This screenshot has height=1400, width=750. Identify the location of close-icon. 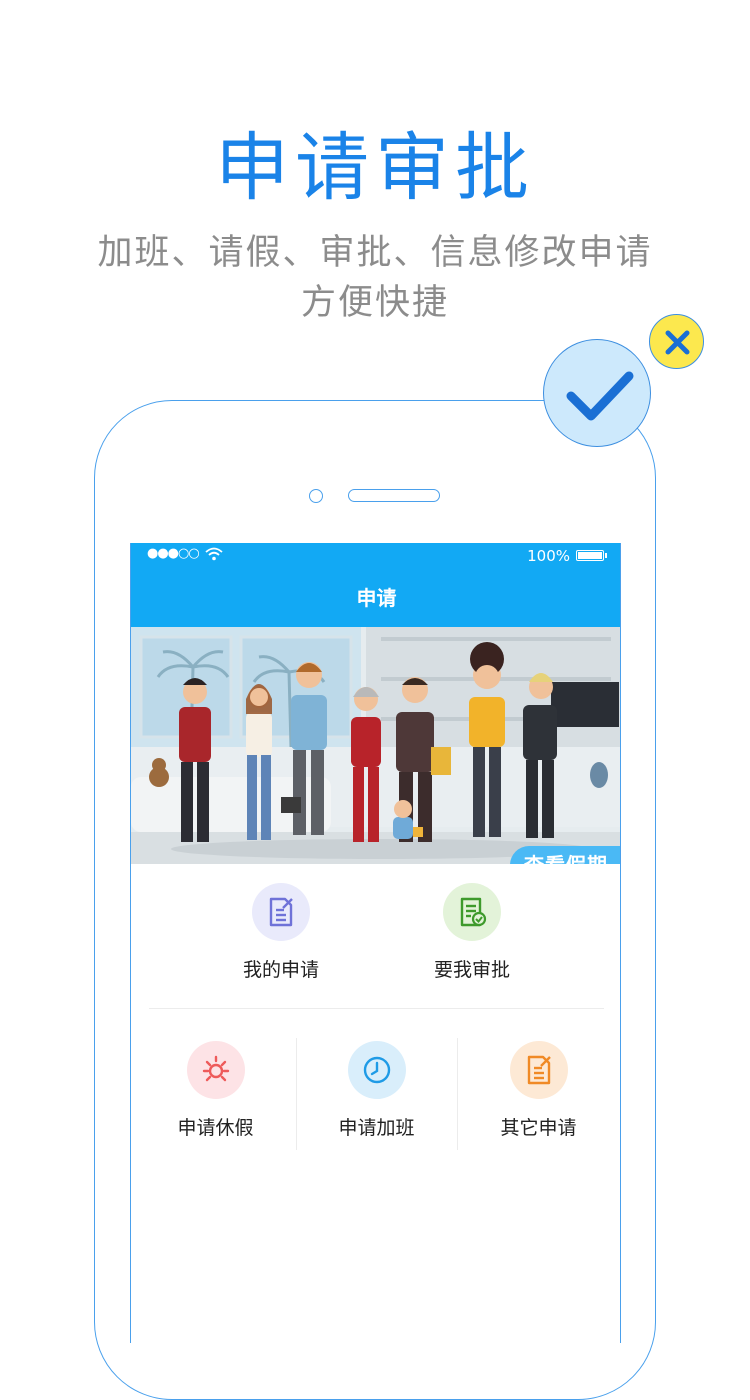
(677, 342).